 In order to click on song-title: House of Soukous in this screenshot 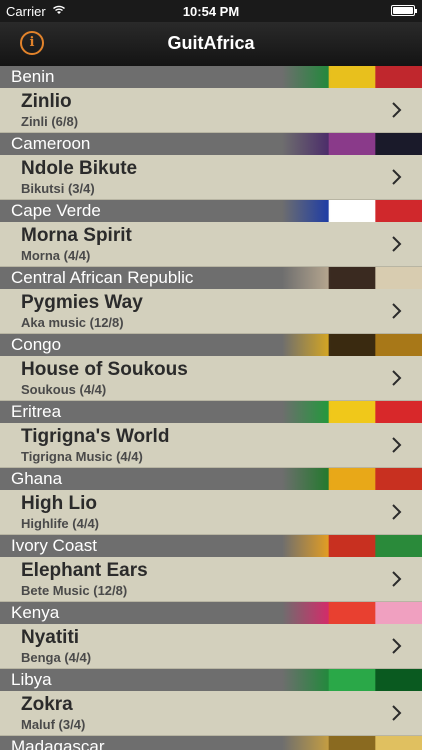, I will do `click(104, 369)`.